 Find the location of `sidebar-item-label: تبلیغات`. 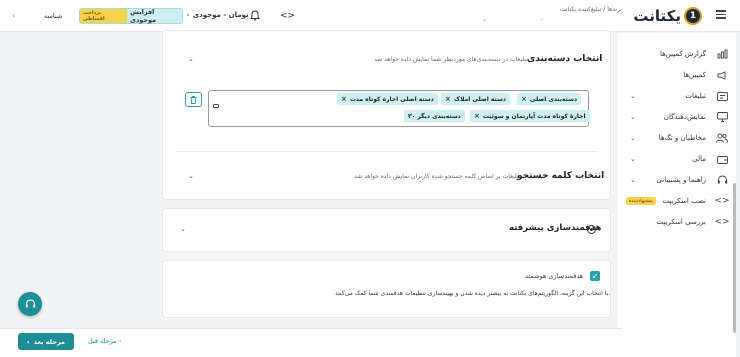

sidebar-item-label: تبلیغات is located at coordinates (695, 96).